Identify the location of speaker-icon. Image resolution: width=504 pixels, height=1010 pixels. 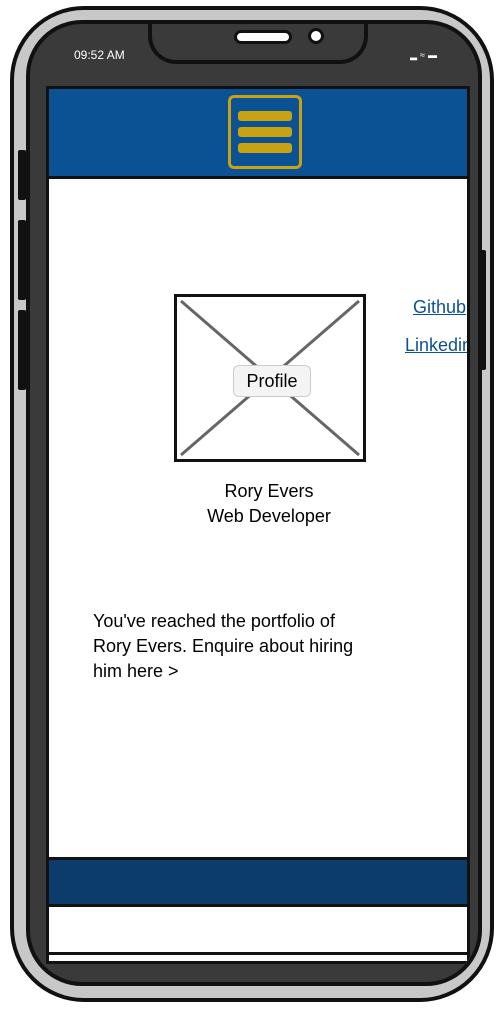
(263, 37).